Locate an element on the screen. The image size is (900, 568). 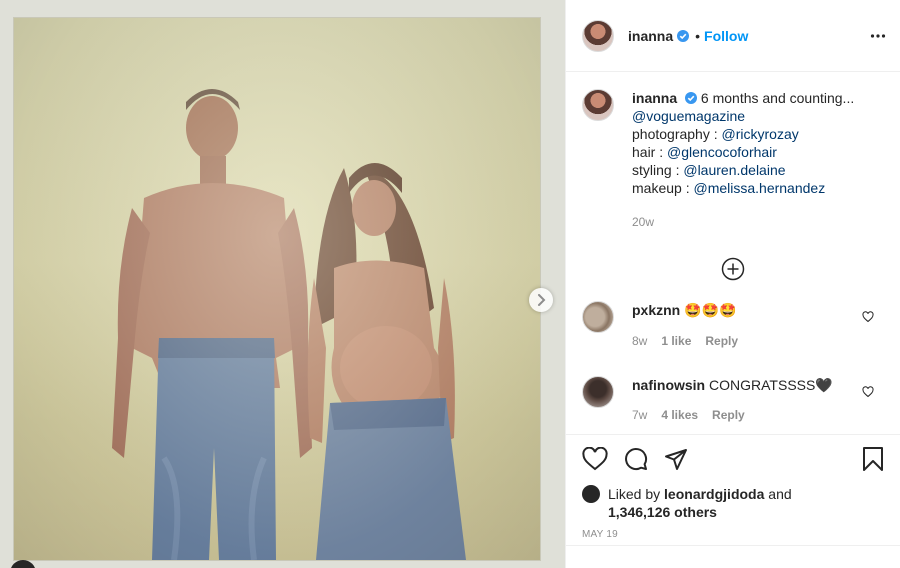
next-photo-button is located at coordinates (541, 300).